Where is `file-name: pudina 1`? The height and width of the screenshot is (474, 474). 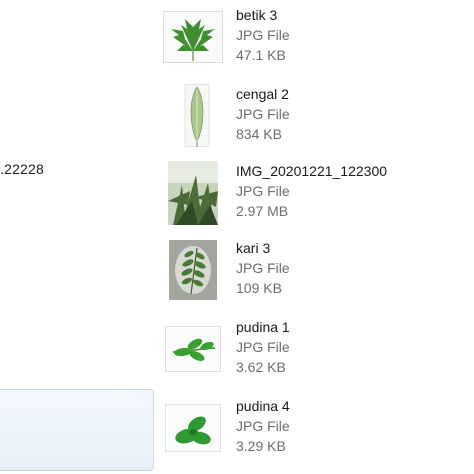
file-name: pudina 1 is located at coordinates (263, 327).